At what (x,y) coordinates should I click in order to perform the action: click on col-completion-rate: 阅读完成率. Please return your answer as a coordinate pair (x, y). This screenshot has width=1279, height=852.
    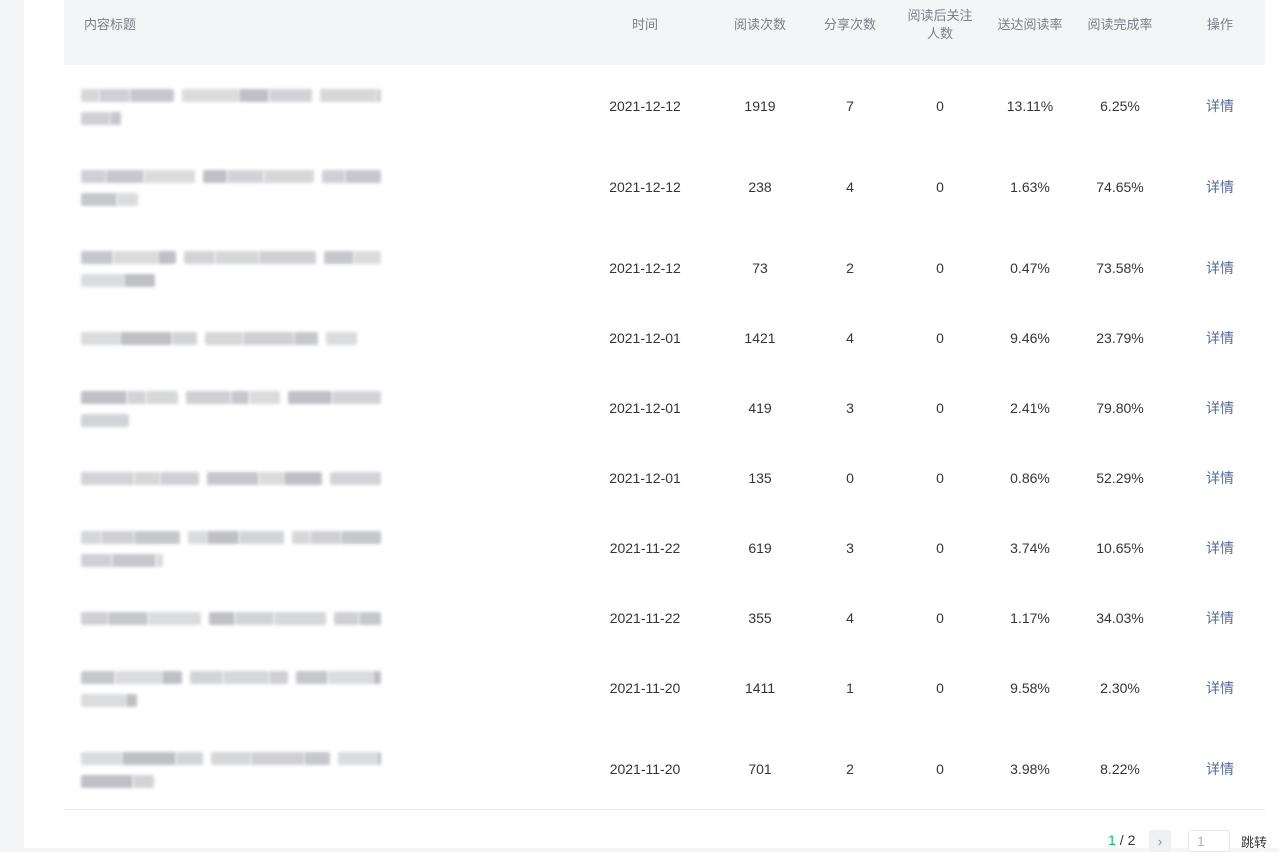
    Looking at the image, I should click on (1120, 24).